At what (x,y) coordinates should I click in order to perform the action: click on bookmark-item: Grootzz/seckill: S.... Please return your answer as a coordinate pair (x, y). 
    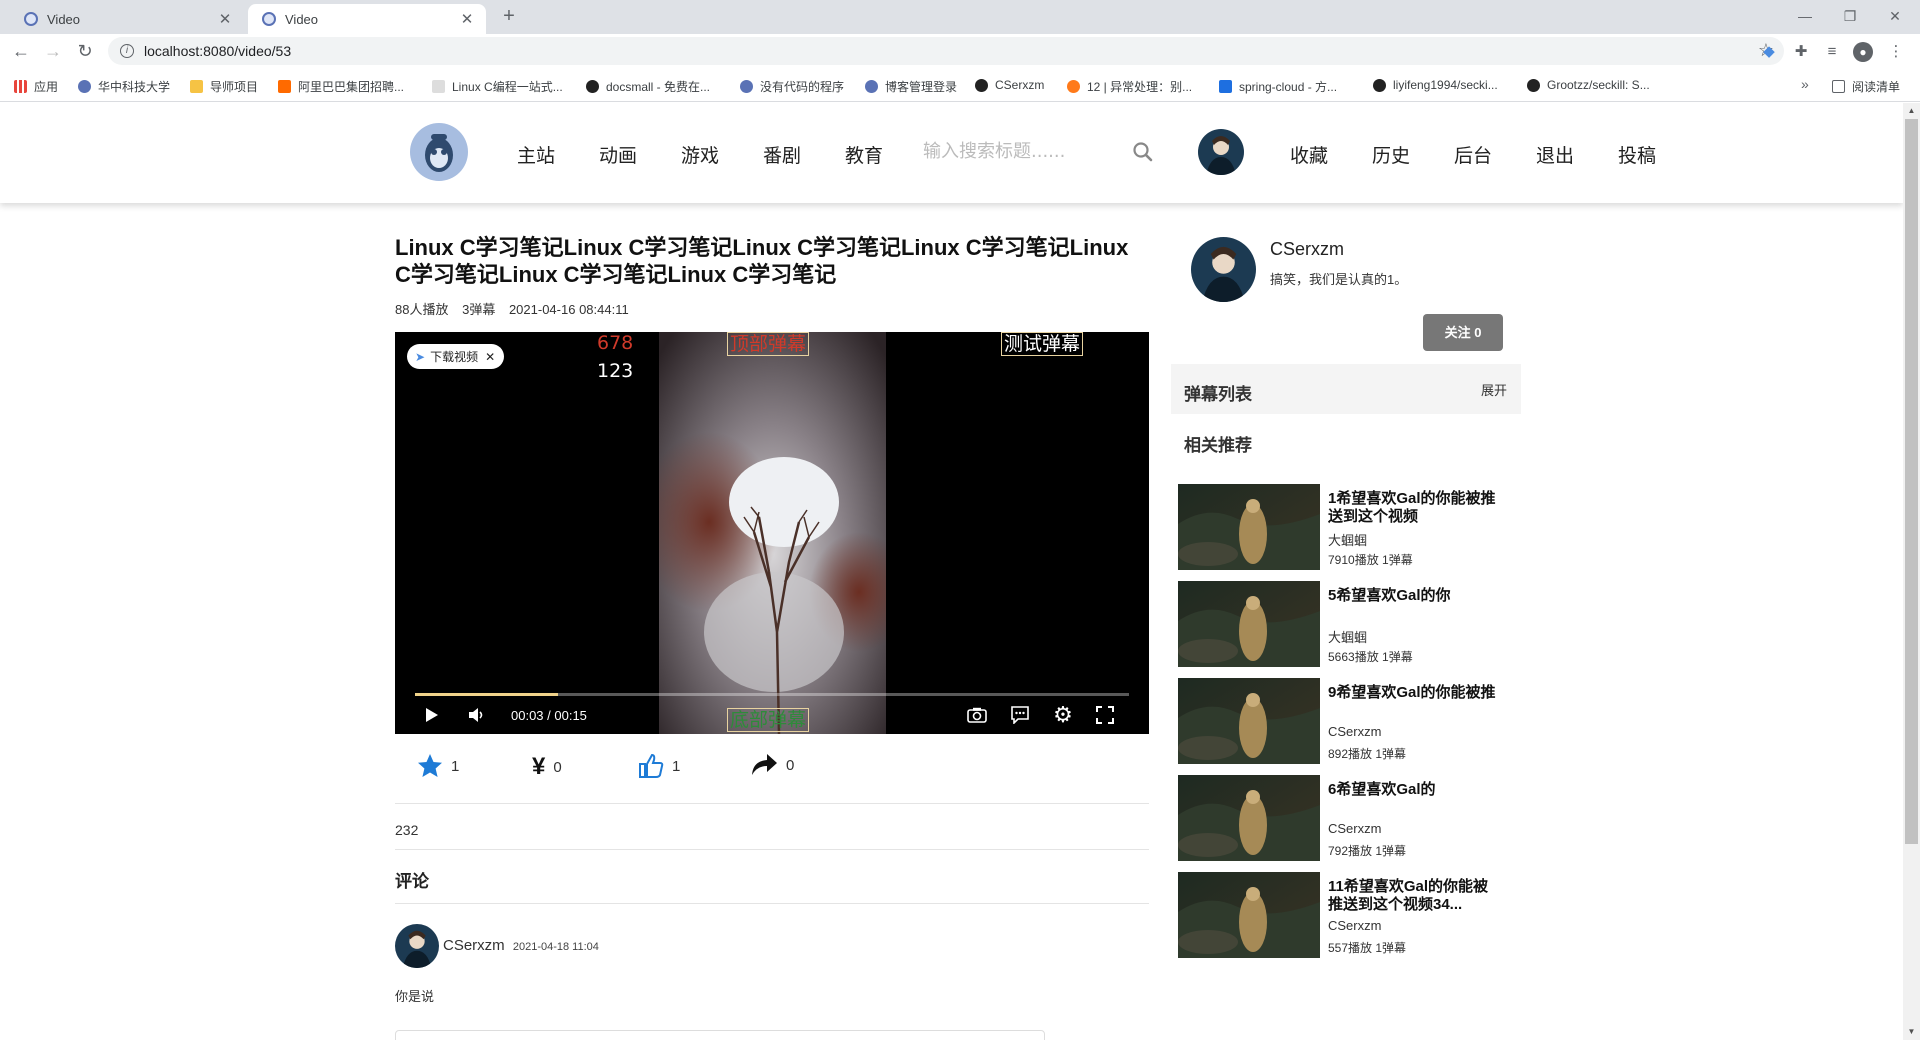
    Looking at the image, I should click on (1588, 85).